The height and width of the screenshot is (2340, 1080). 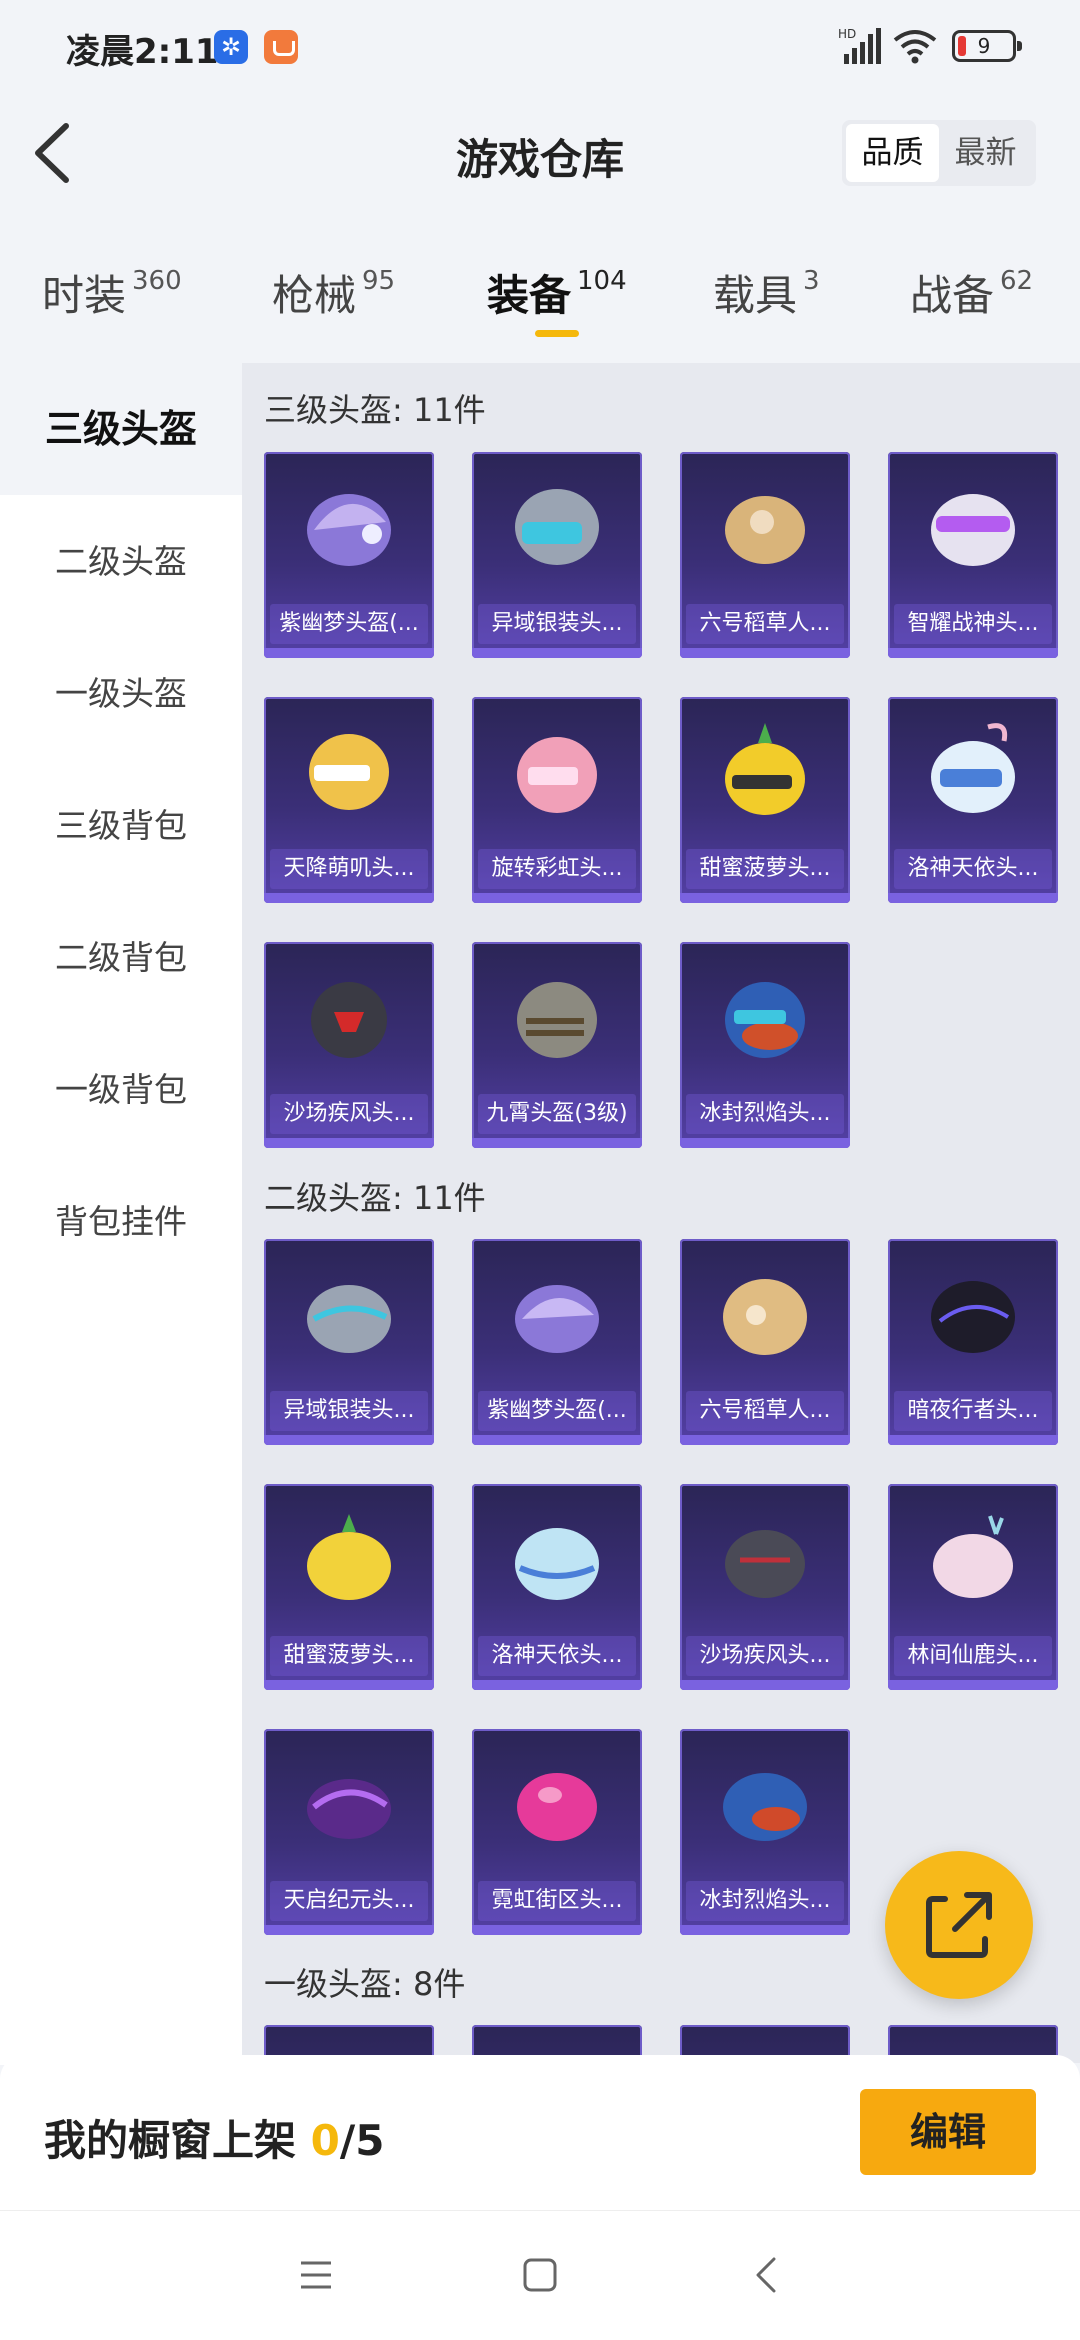 I want to click on tab-label: 载具, so click(x=755, y=295).